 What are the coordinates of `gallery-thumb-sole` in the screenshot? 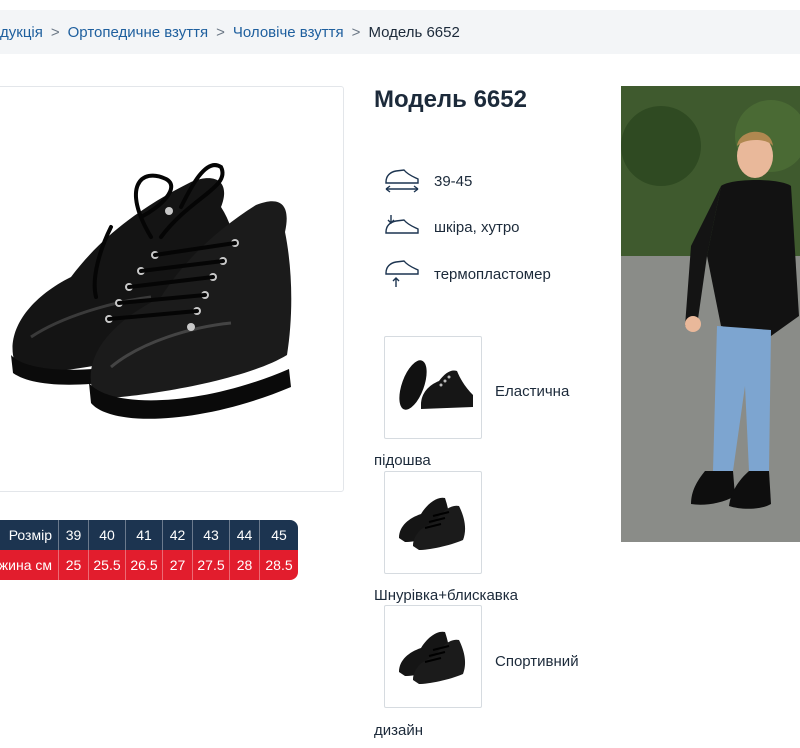 It's located at (433, 387).